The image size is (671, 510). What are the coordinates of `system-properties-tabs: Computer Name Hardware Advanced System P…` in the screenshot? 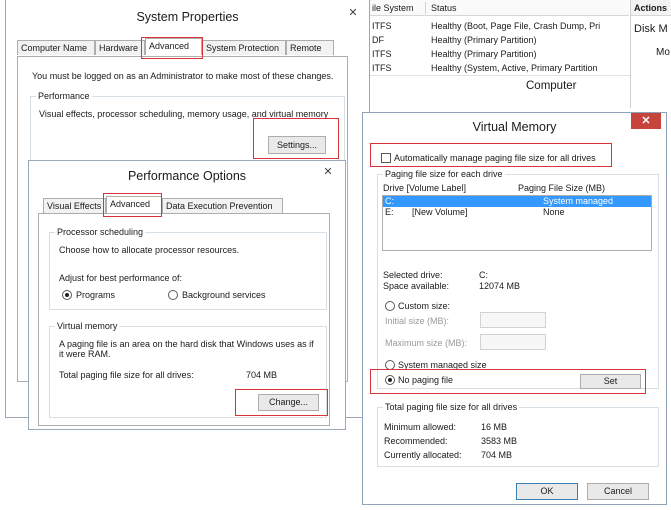 It's located at (175, 47).